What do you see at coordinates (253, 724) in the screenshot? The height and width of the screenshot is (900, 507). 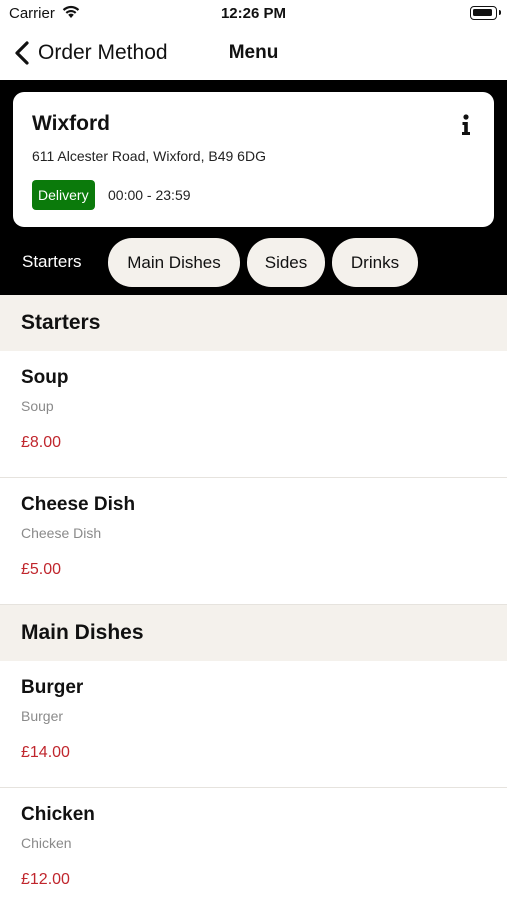 I see `menu-item-burger: Burger Burger £14.00` at bounding box center [253, 724].